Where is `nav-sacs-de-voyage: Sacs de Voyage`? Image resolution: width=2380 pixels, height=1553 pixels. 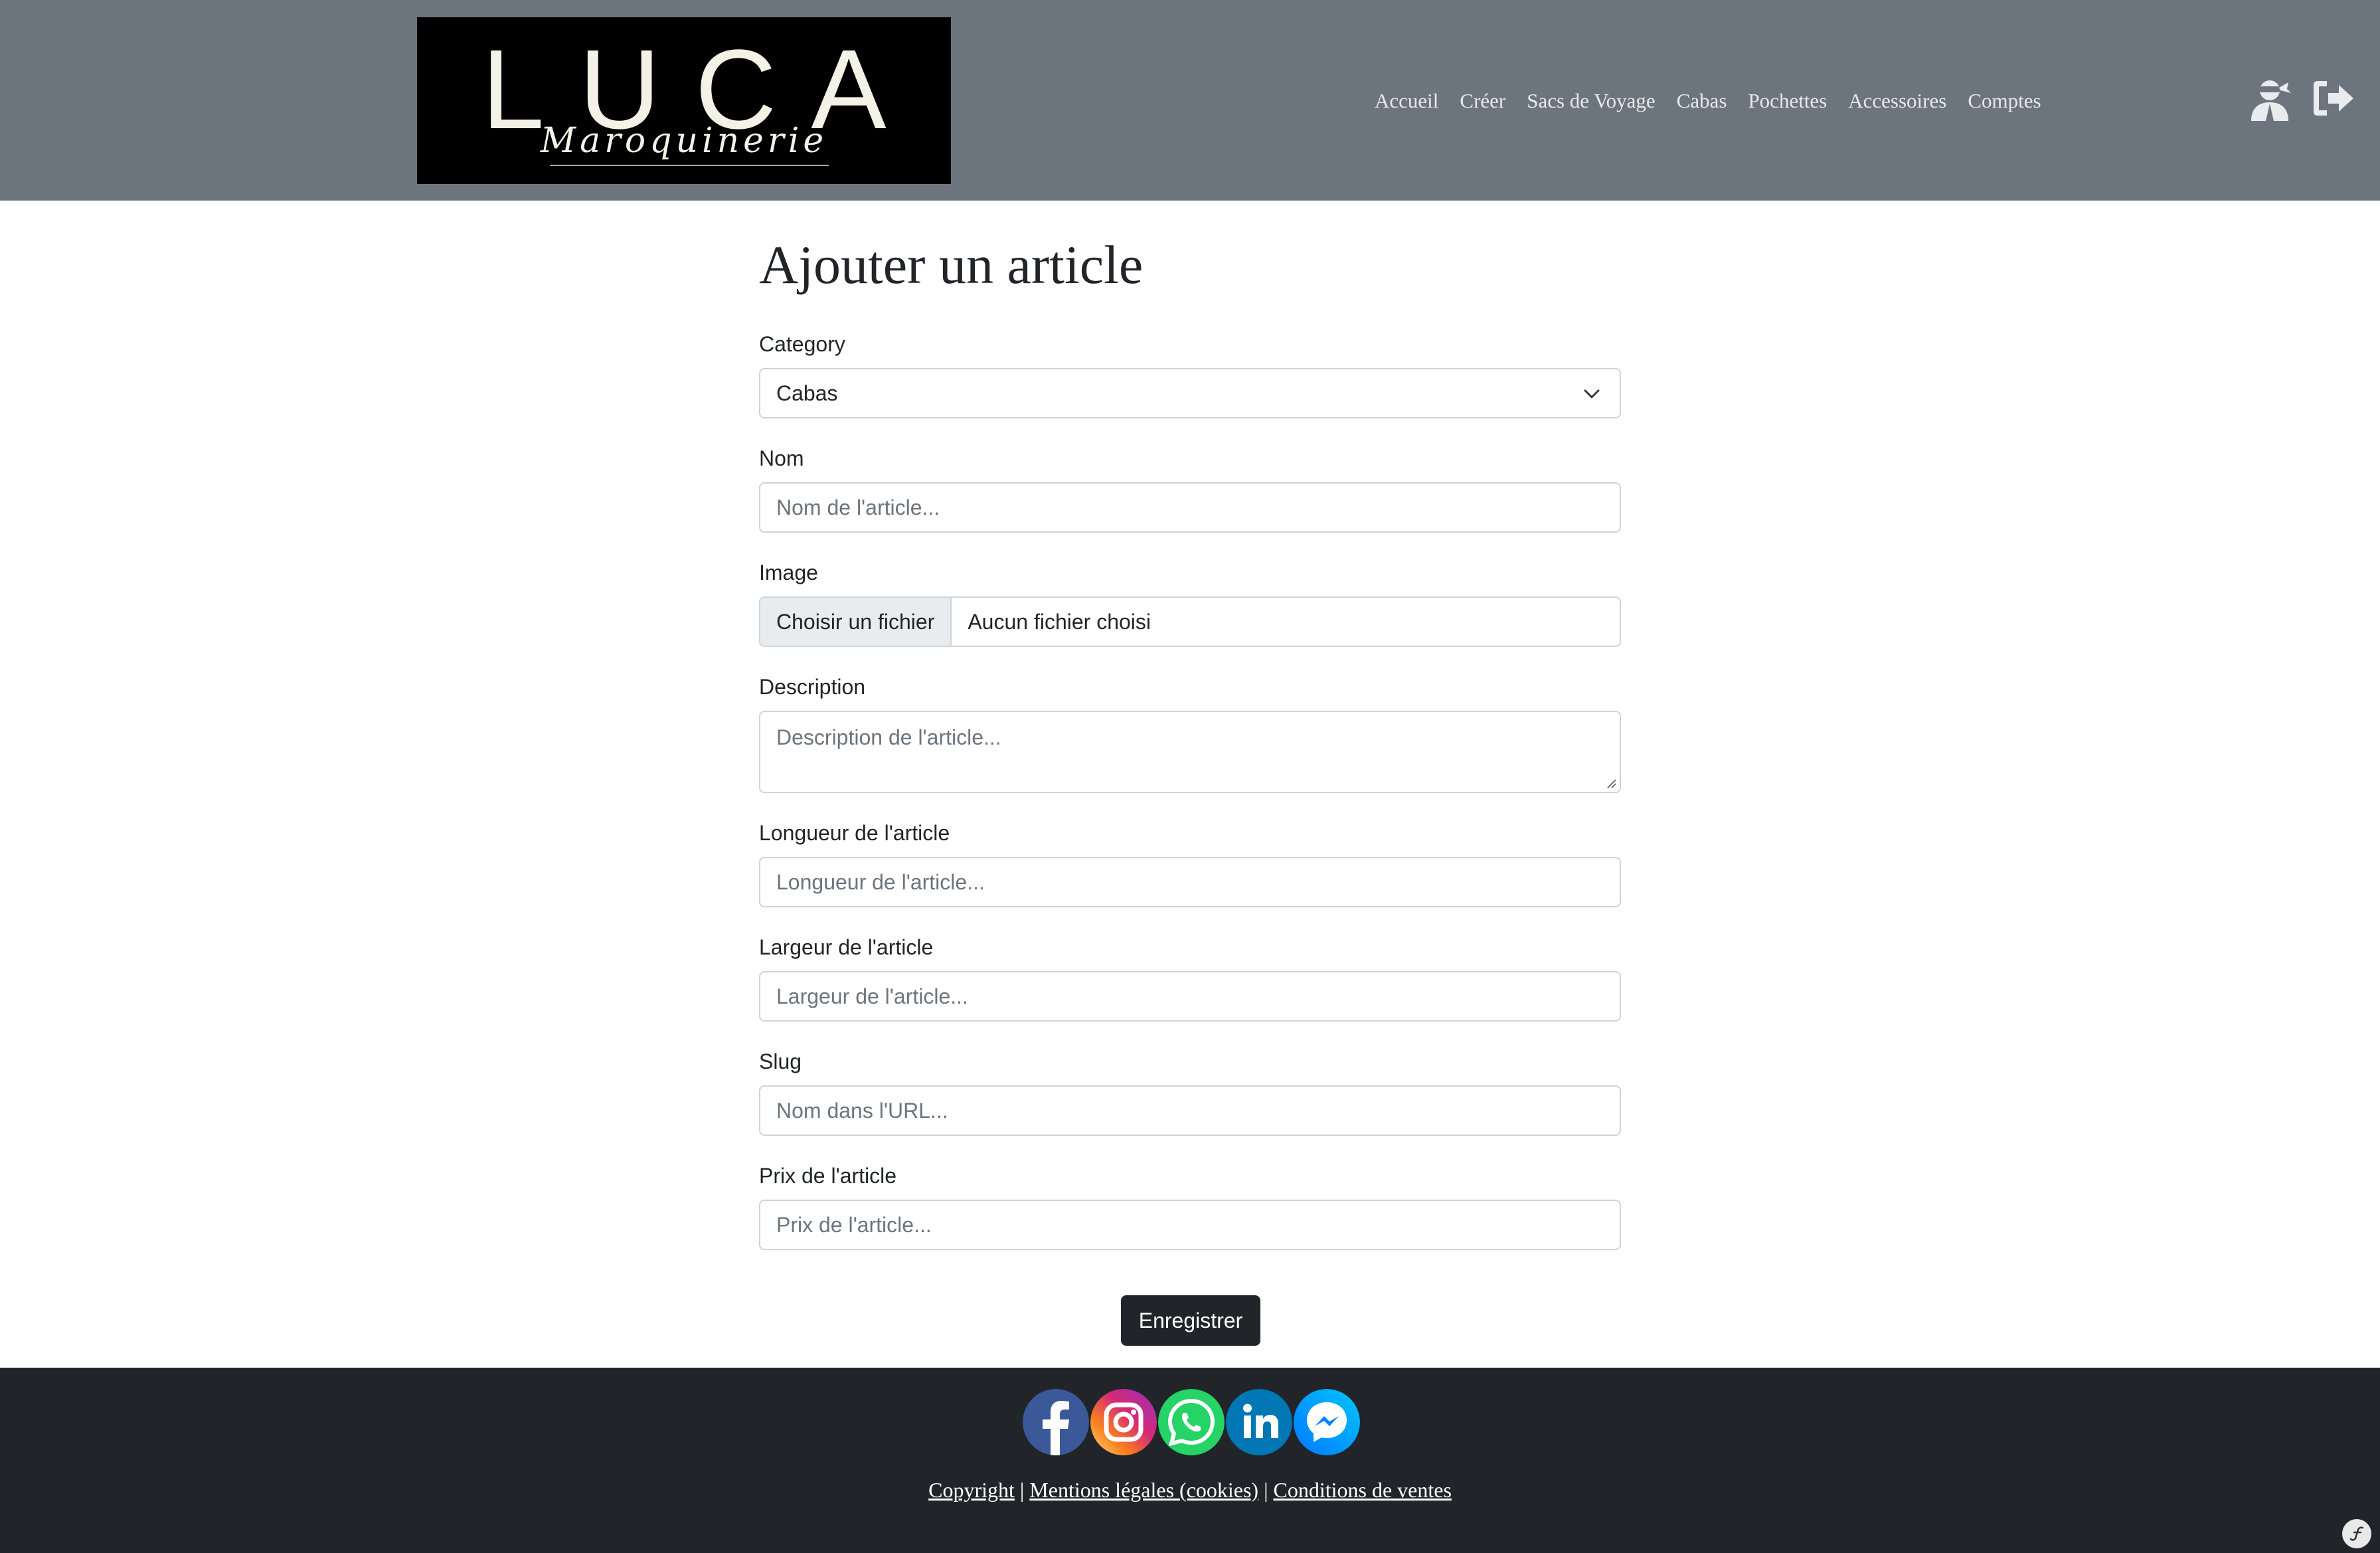
nav-sacs-de-voyage: Sacs de Voyage is located at coordinates (1591, 101).